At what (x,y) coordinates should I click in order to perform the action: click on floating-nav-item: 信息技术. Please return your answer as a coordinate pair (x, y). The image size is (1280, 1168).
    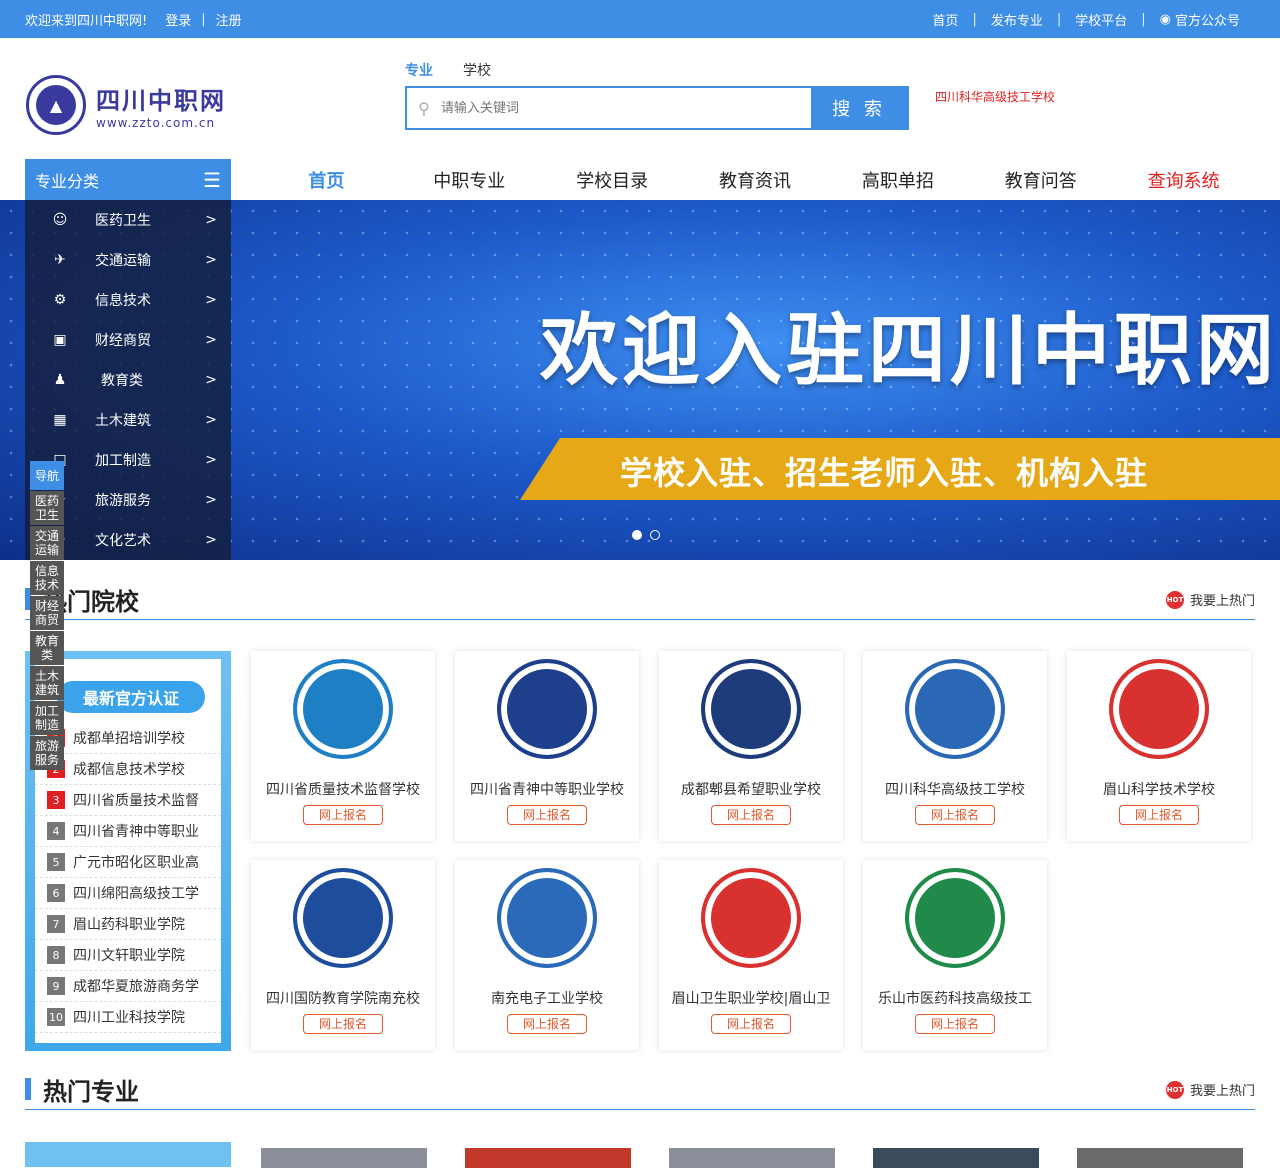
    Looking at the image, I should click on (47, 578).